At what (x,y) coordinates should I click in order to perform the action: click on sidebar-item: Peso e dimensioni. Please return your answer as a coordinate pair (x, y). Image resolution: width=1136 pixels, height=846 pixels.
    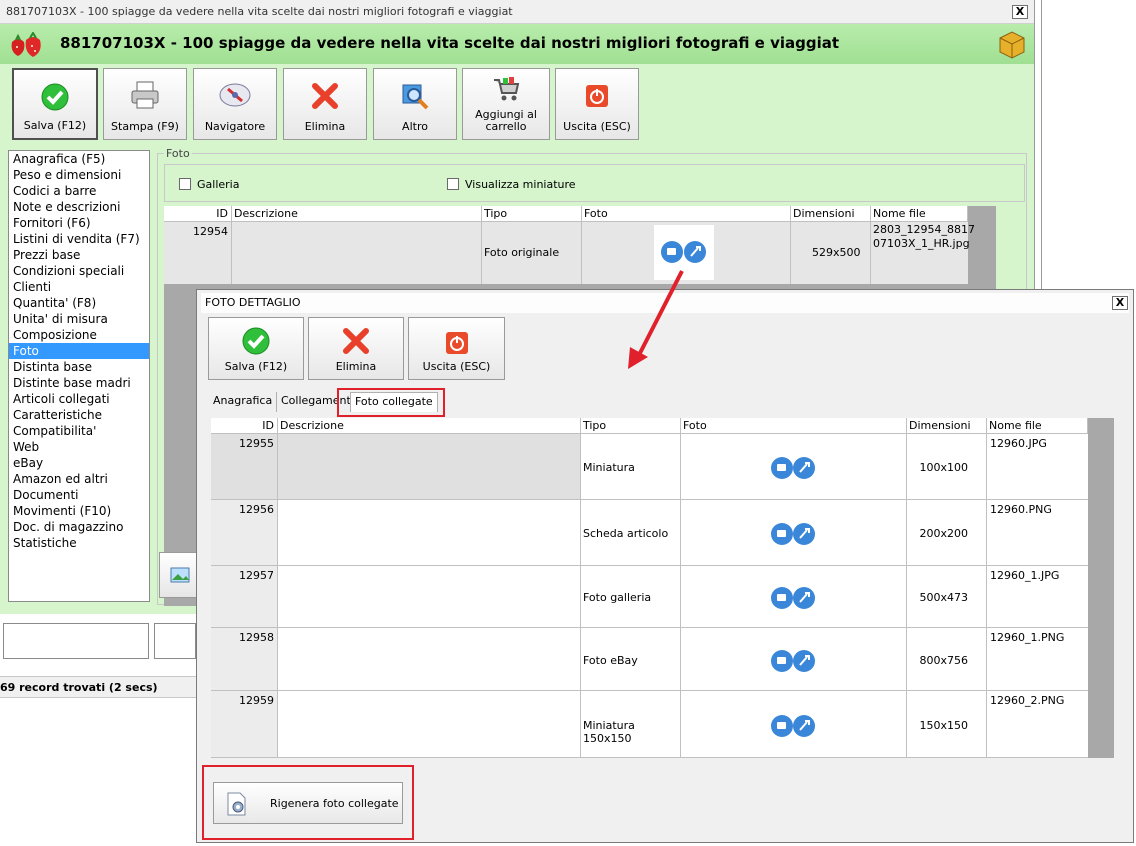
    Looking at the image, I should click on (79, 175).